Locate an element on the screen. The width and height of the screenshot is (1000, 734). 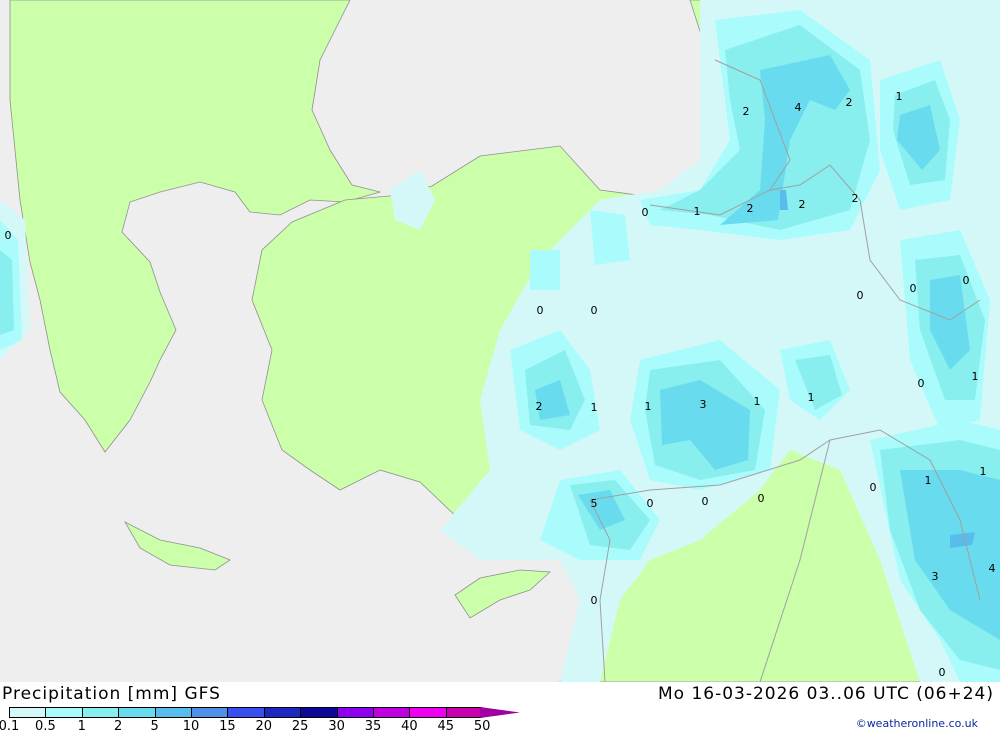
legend-tick-label: 45 is located at coordinates (446, 726).